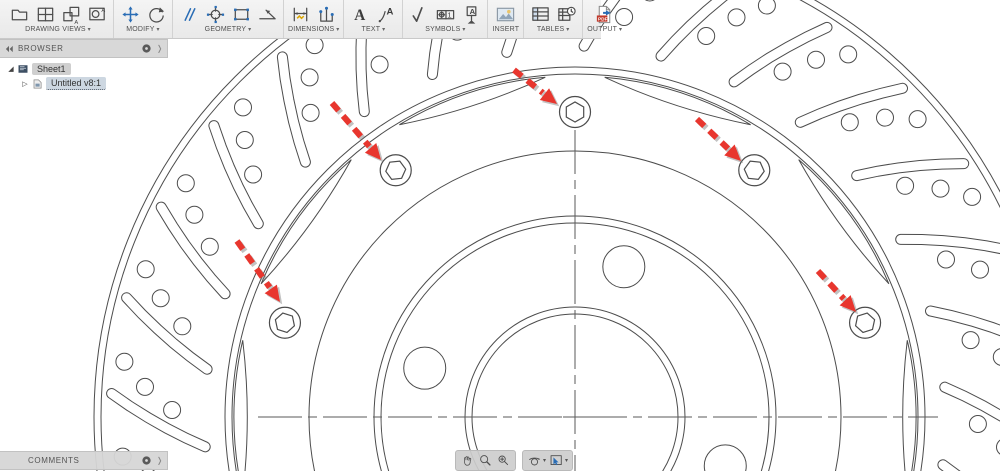 The width and height of the screenshot is (1000, 471). I want to click on datum-identifier-icon: A, so click(471, 14).